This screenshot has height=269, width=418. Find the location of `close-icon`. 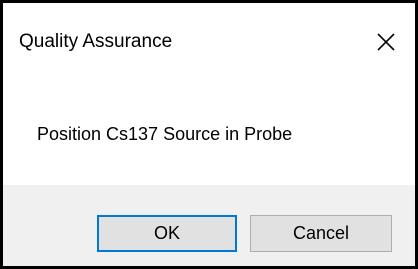

close-icon is located at coordinates (386, 42).